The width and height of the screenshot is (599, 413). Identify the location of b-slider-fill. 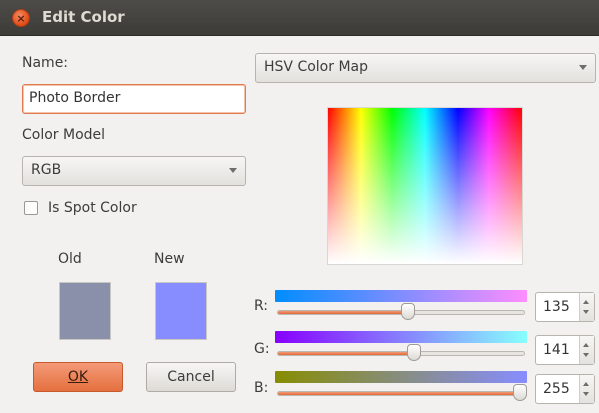
(401, 393).